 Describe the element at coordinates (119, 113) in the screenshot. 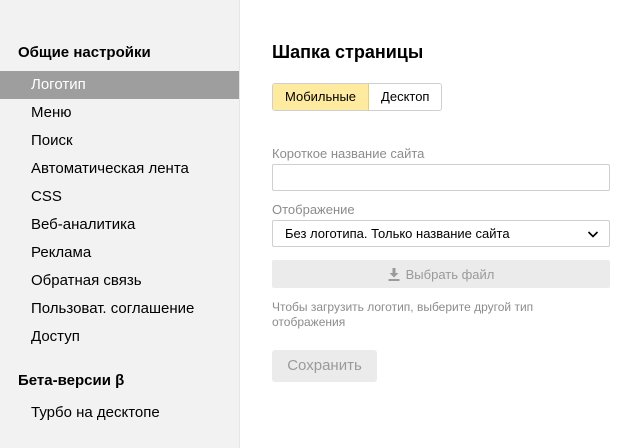

I see `sidebar-item-menu: Меню` at that location.